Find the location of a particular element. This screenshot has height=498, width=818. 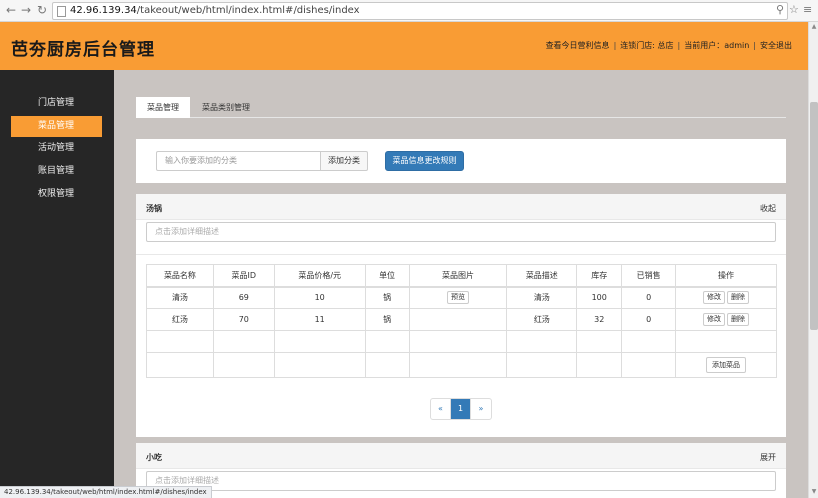

pagination-page: 1 is located at coordinates (461, 409).